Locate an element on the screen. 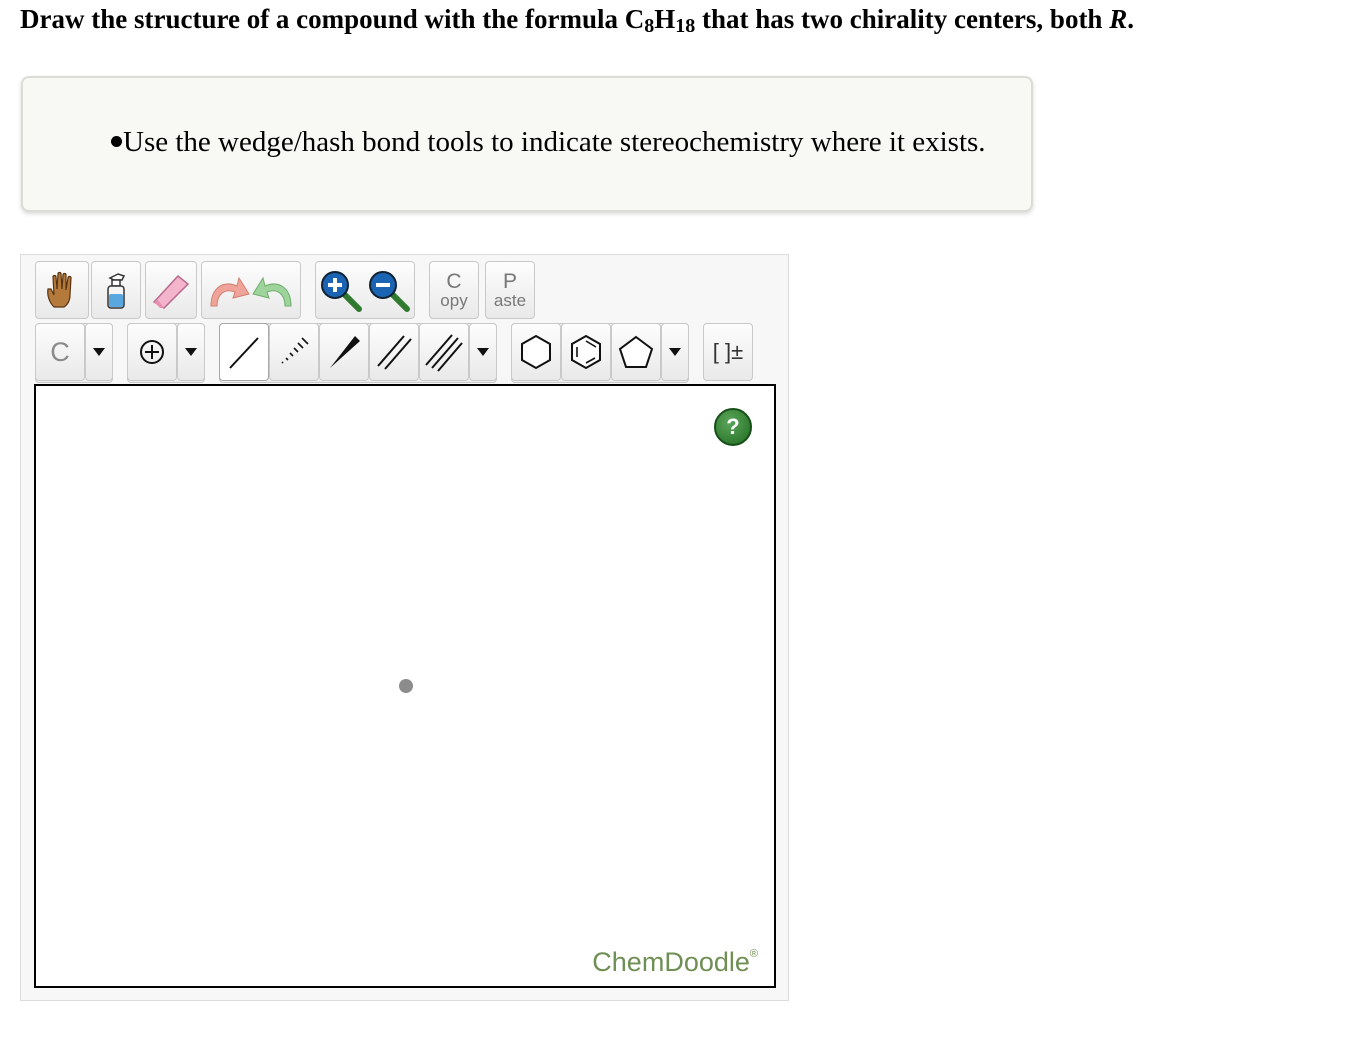 The width and height of the screenshot is (1372, 1050). bracket-charge-label: [ ]± is located at coordinates (728, 351).